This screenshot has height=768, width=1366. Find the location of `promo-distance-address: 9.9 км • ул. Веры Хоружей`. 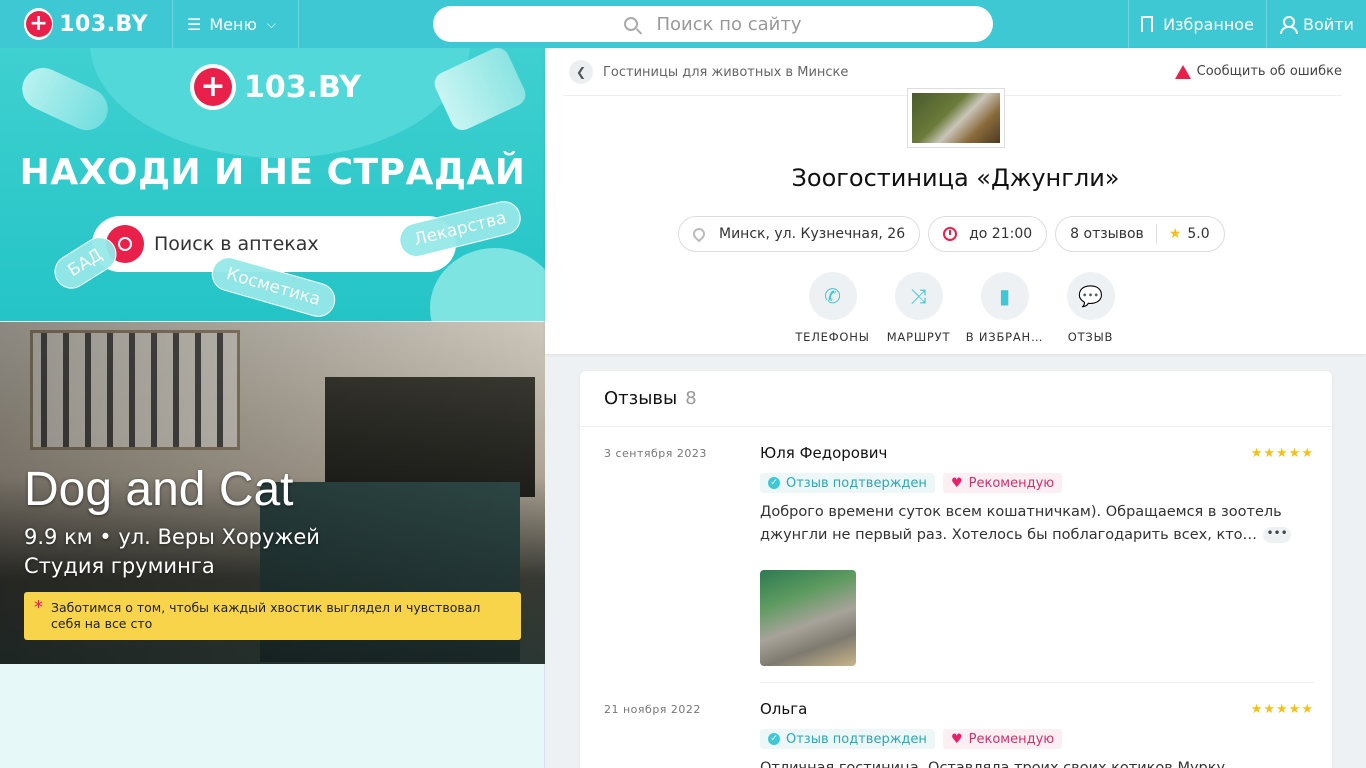

promo-distance-address: 9.9 км • ул. Веры Хоружей is located at coordinates (172, 537).